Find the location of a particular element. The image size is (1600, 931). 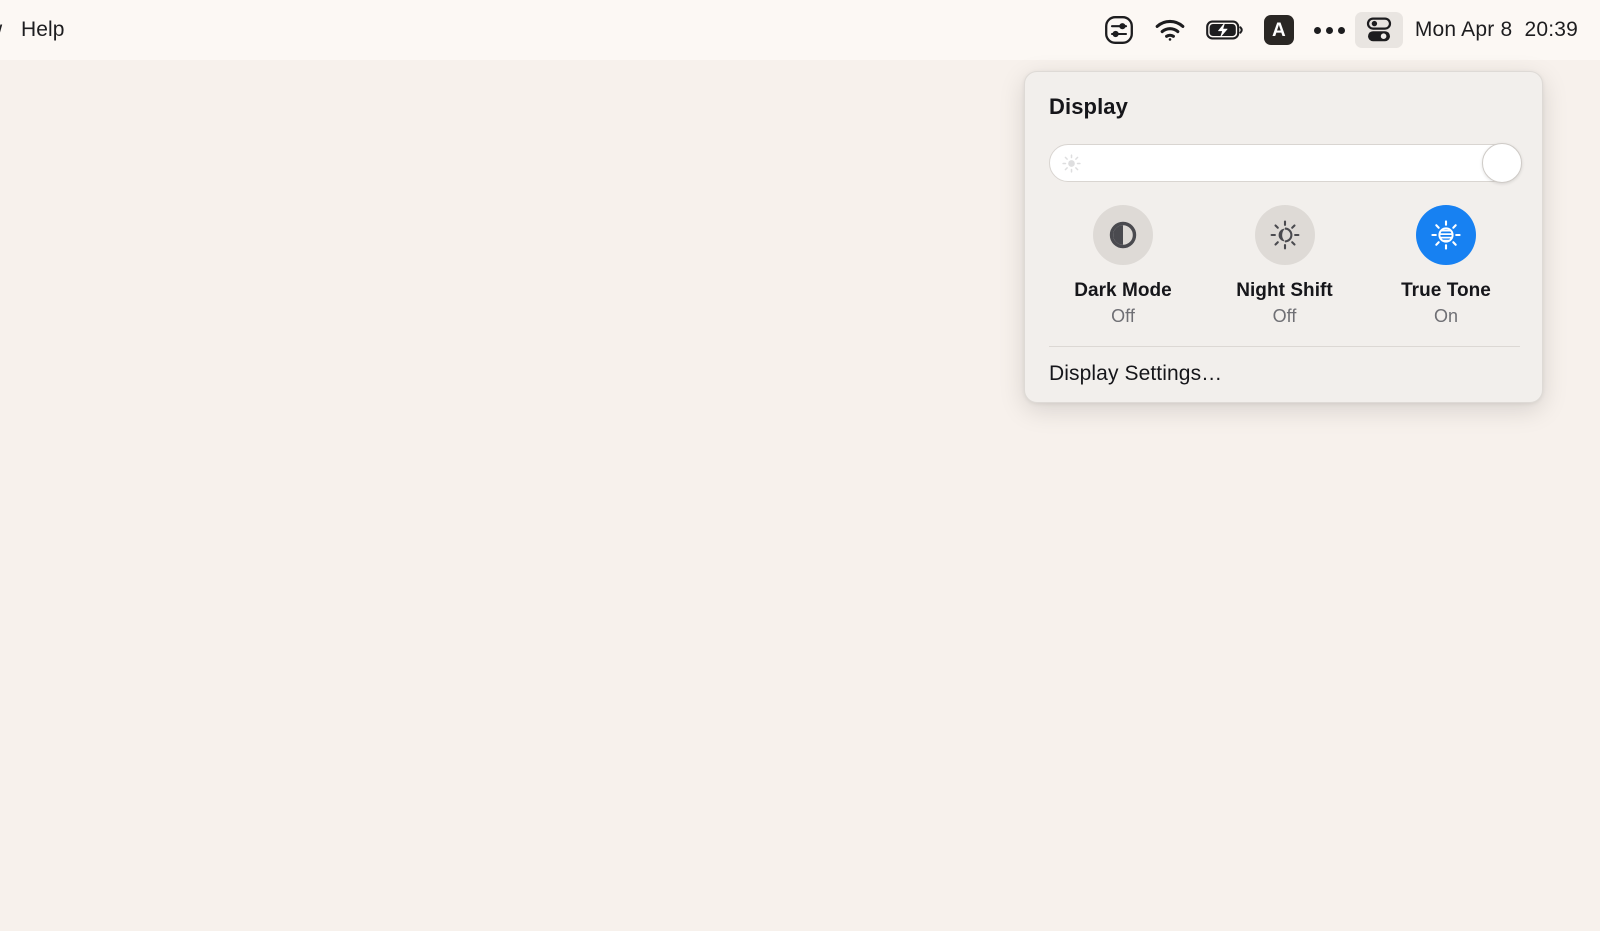

toggle-true-tone: True Tone On is located at coordinates (1446, 266).